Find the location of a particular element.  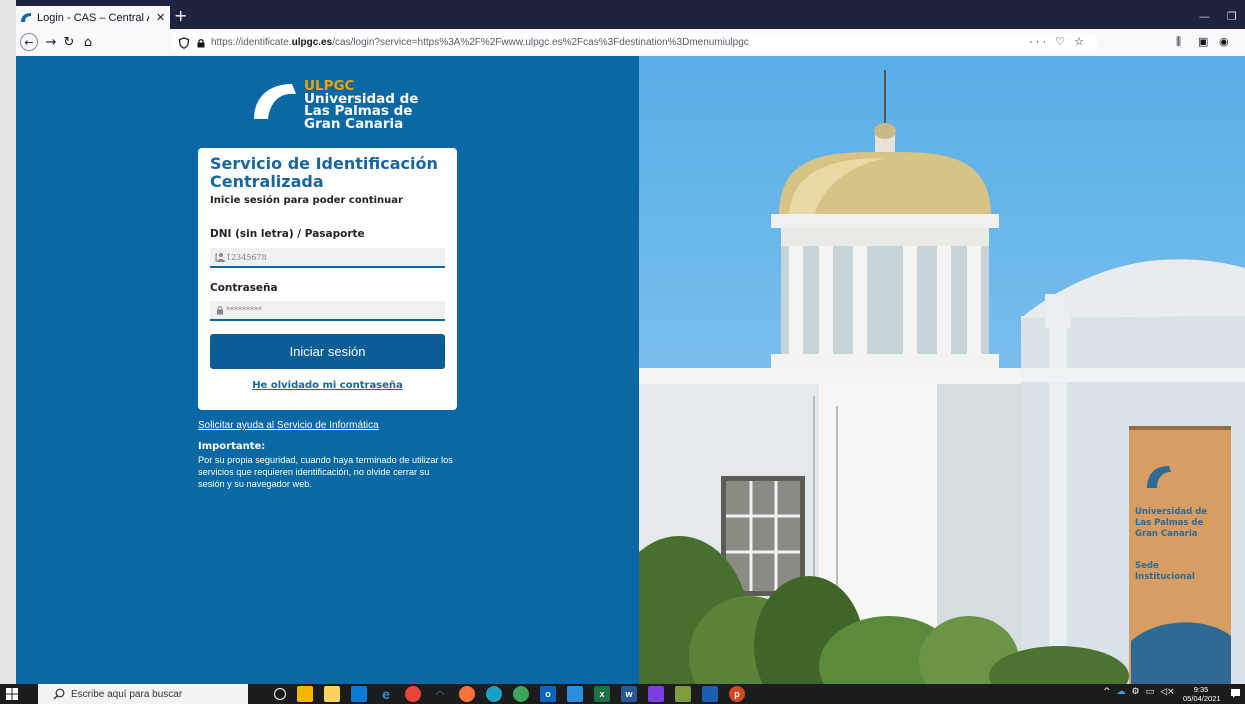

tab-title: Login - CAS – Central Authenti is located at coordinates (93, 17).